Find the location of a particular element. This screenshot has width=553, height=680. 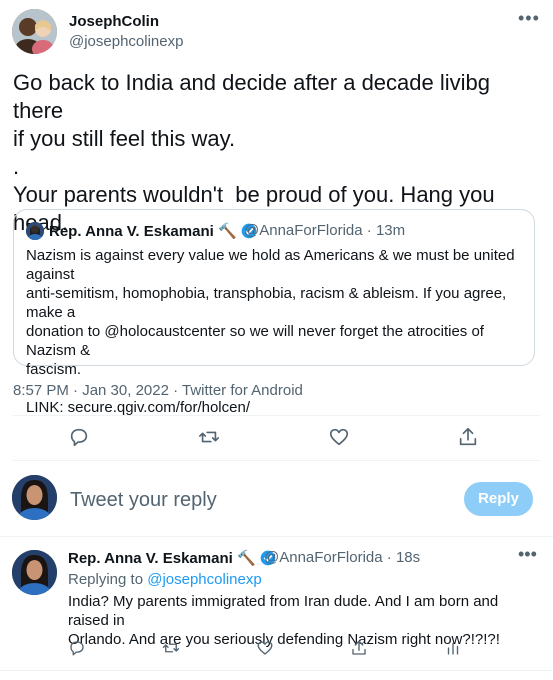

reply-input: Tweet your reply is located at coordinates (143, 500).